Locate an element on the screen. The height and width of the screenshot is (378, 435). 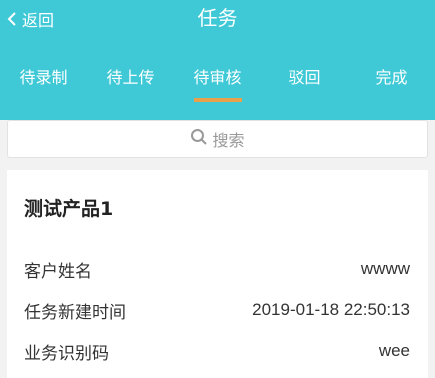
tab-pending-review: 待审核 is located at coordinates (217, 80).